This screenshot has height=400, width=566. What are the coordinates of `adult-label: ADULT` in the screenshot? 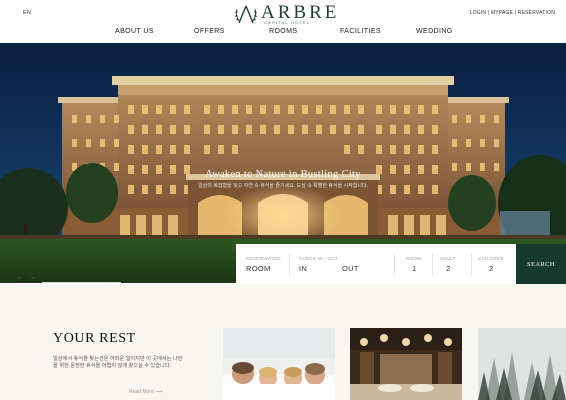 It's located at (448, 258).